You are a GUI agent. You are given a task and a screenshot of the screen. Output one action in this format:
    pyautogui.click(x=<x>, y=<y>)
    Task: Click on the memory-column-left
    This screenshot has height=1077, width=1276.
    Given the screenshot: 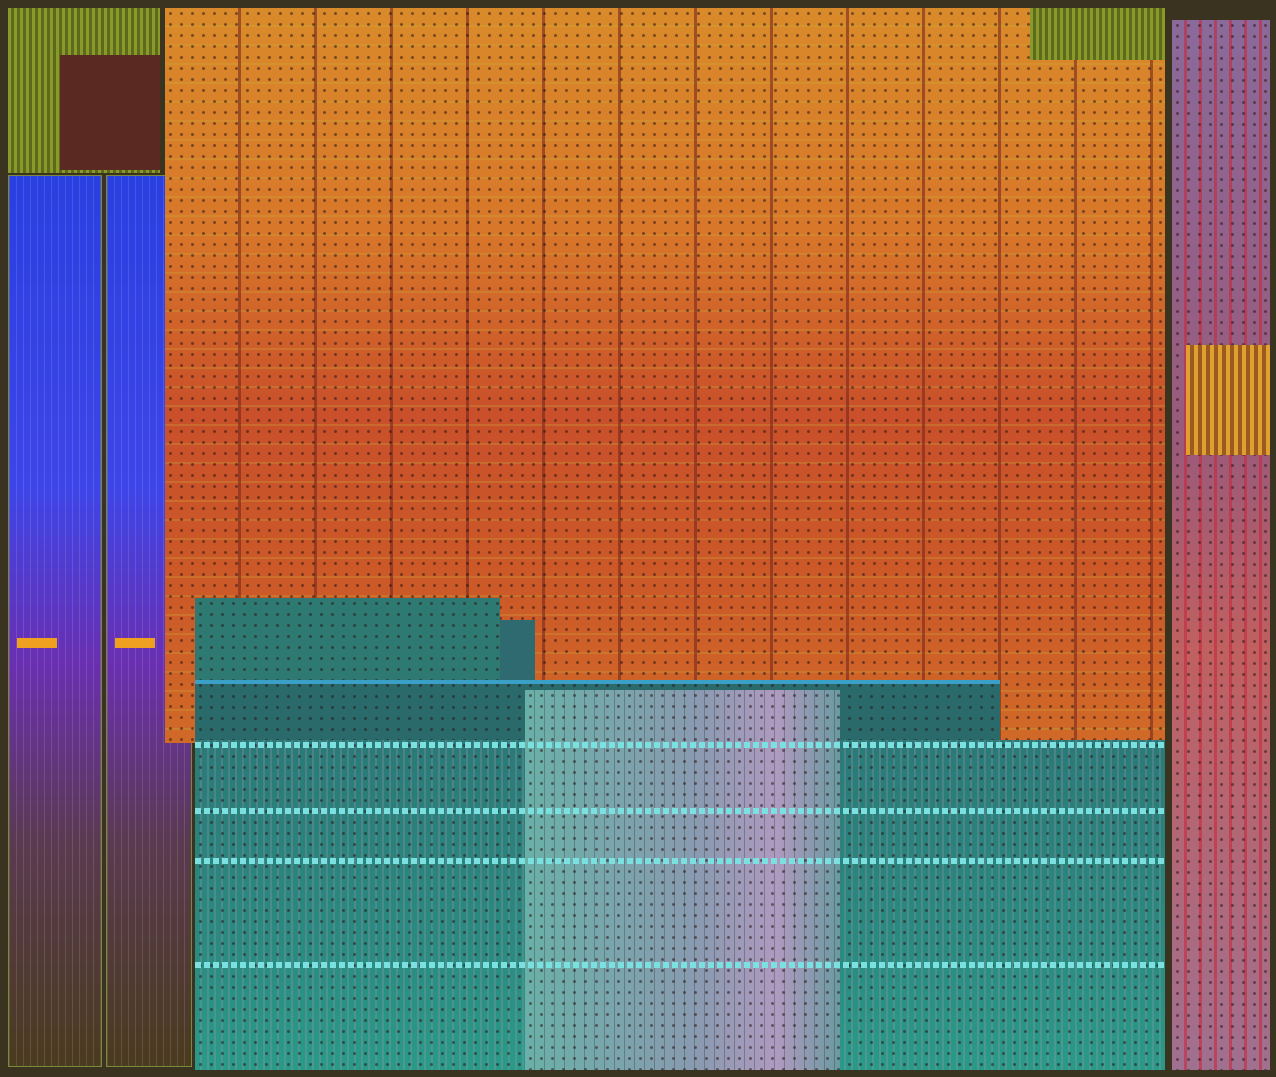 What is the action you would take?
    pyautogui.click(x=55, y=621)
    